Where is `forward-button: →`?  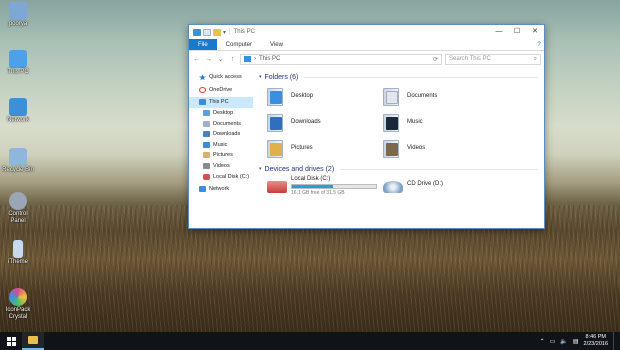
forward-button: → is located at coordinates (208, 59).